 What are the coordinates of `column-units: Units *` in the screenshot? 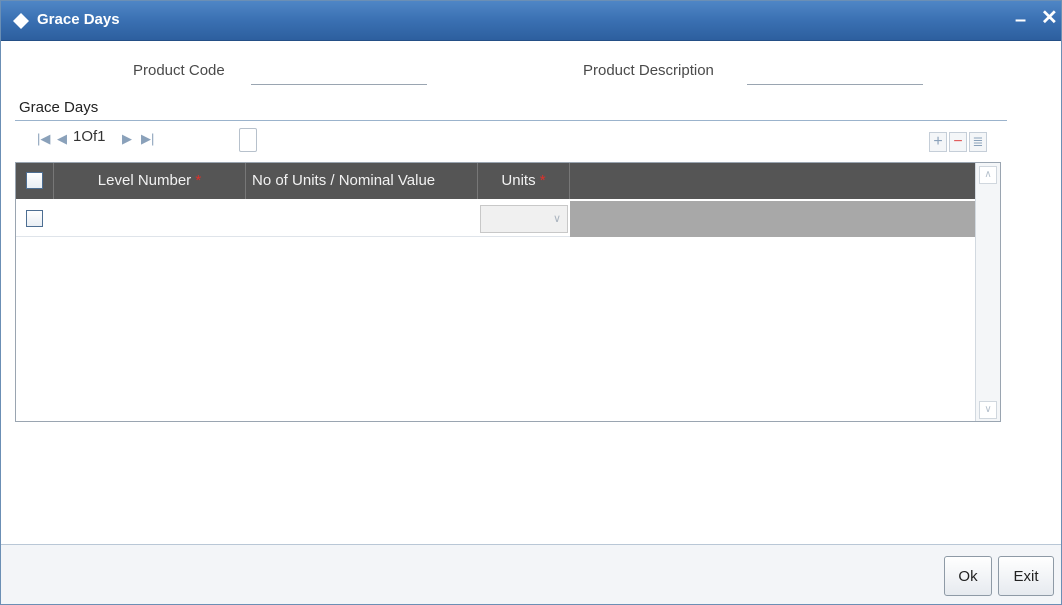 It's located at (524, 181).